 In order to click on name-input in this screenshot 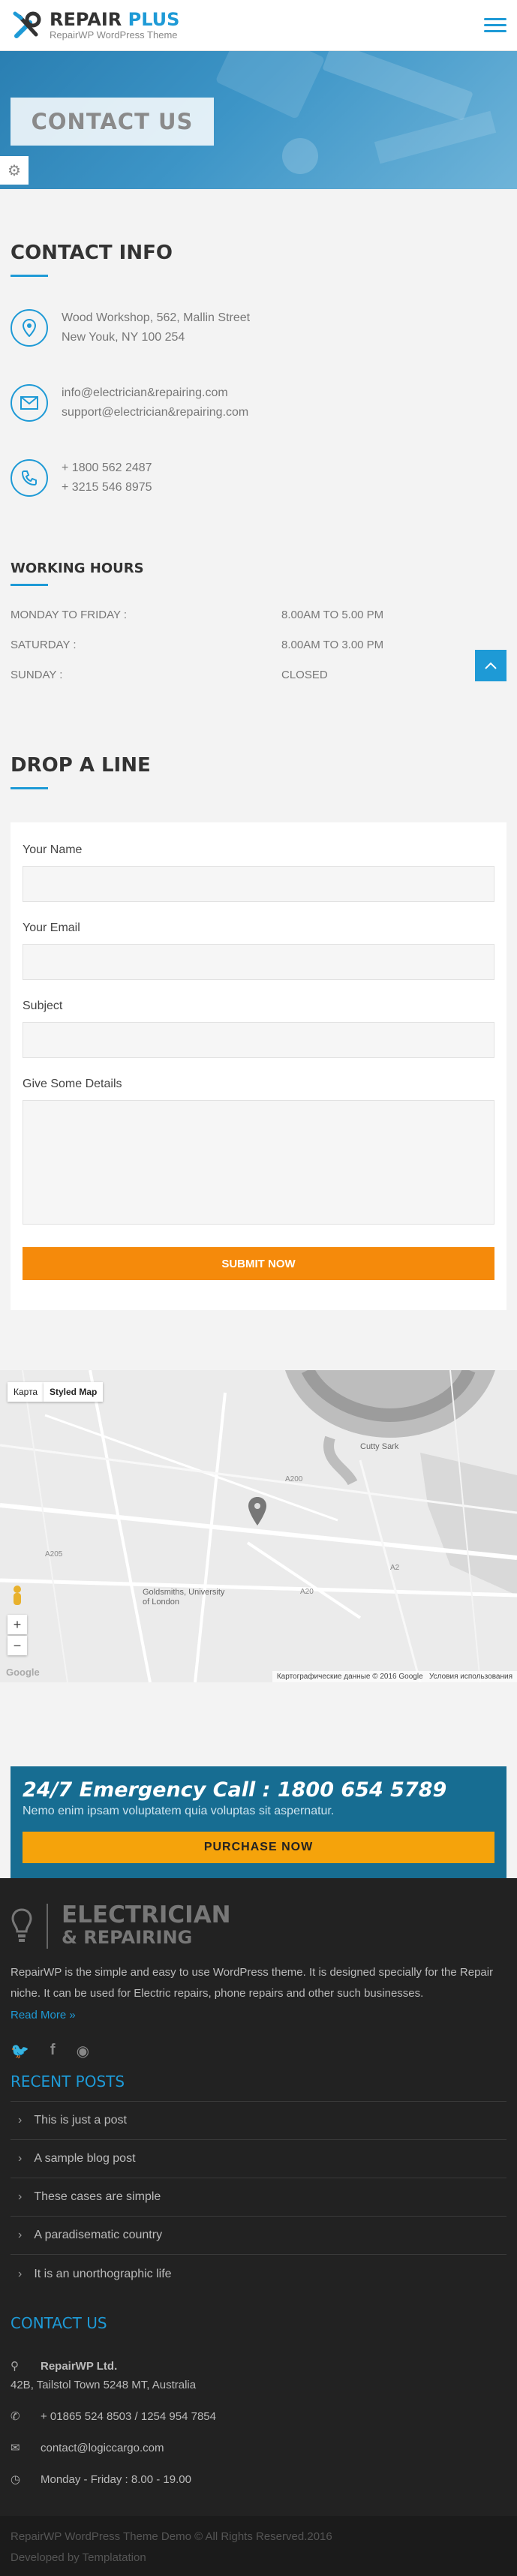, I will do `click(258, 884)`.